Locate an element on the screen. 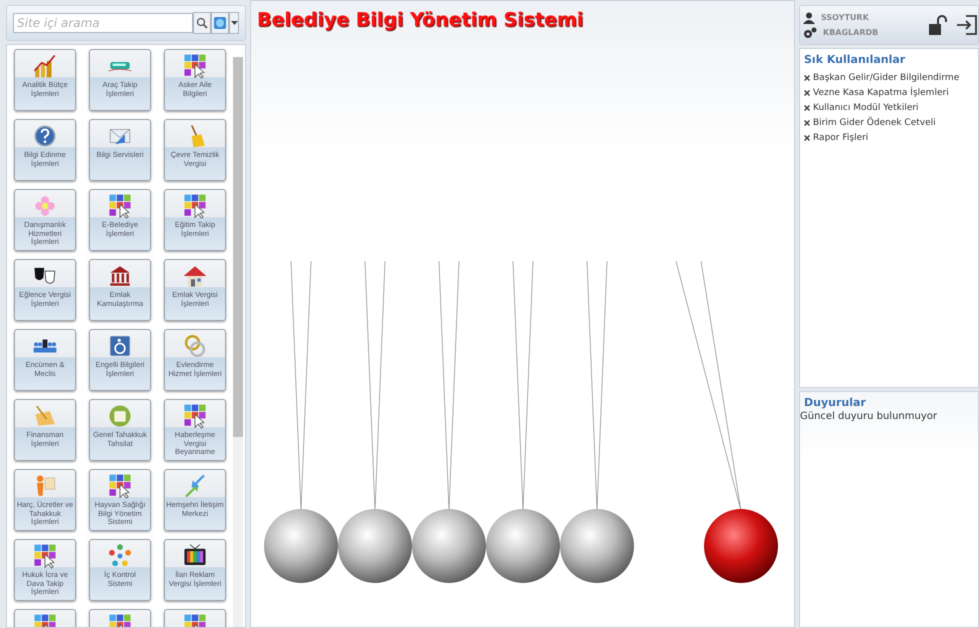  favorite-link: Kullanıcı Modül Yetkileri is located at coordinates (866, 108).